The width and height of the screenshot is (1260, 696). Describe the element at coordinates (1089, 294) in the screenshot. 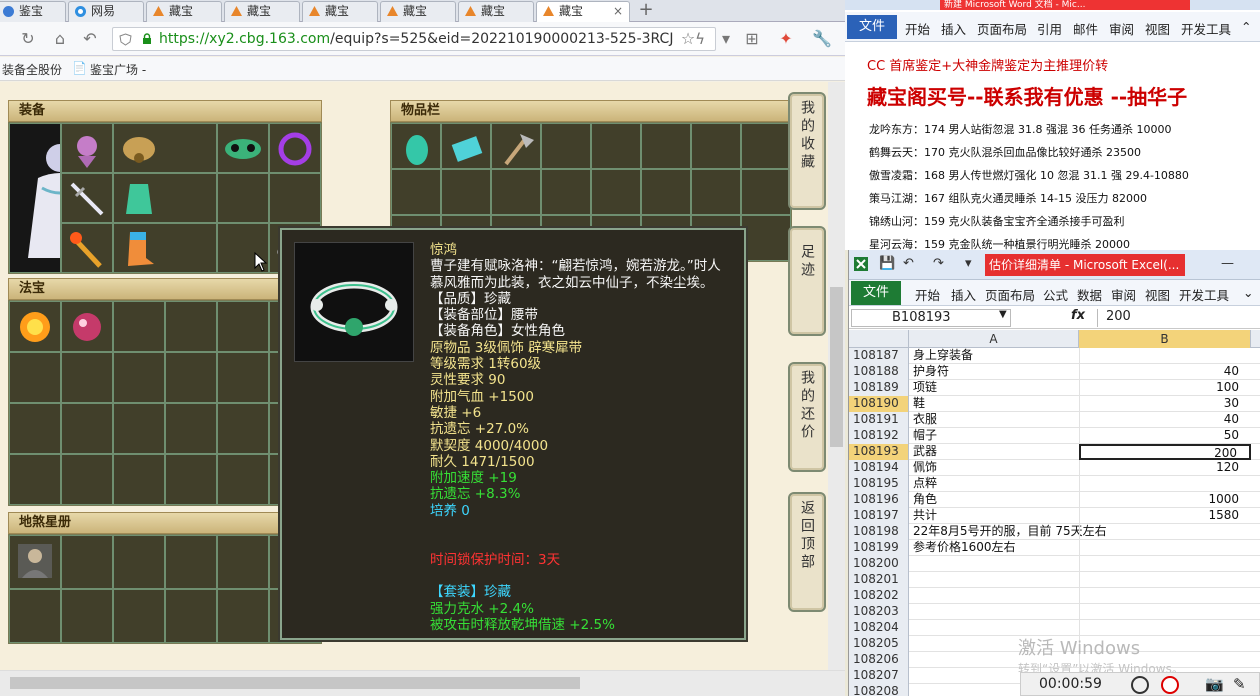

I see `excel-tab: 数据` at that location.